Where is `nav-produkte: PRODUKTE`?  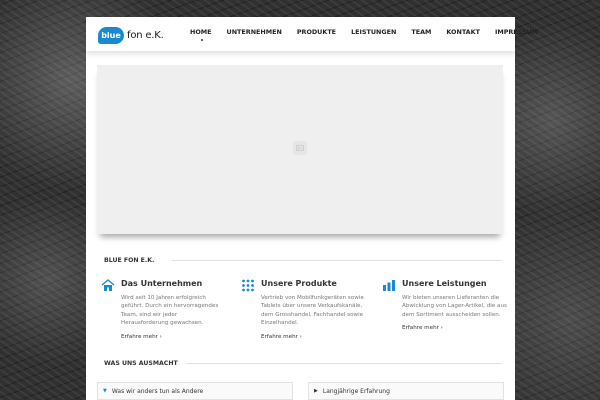 nav-produkte: PRODUKTE is located at coordinates (316, 32).